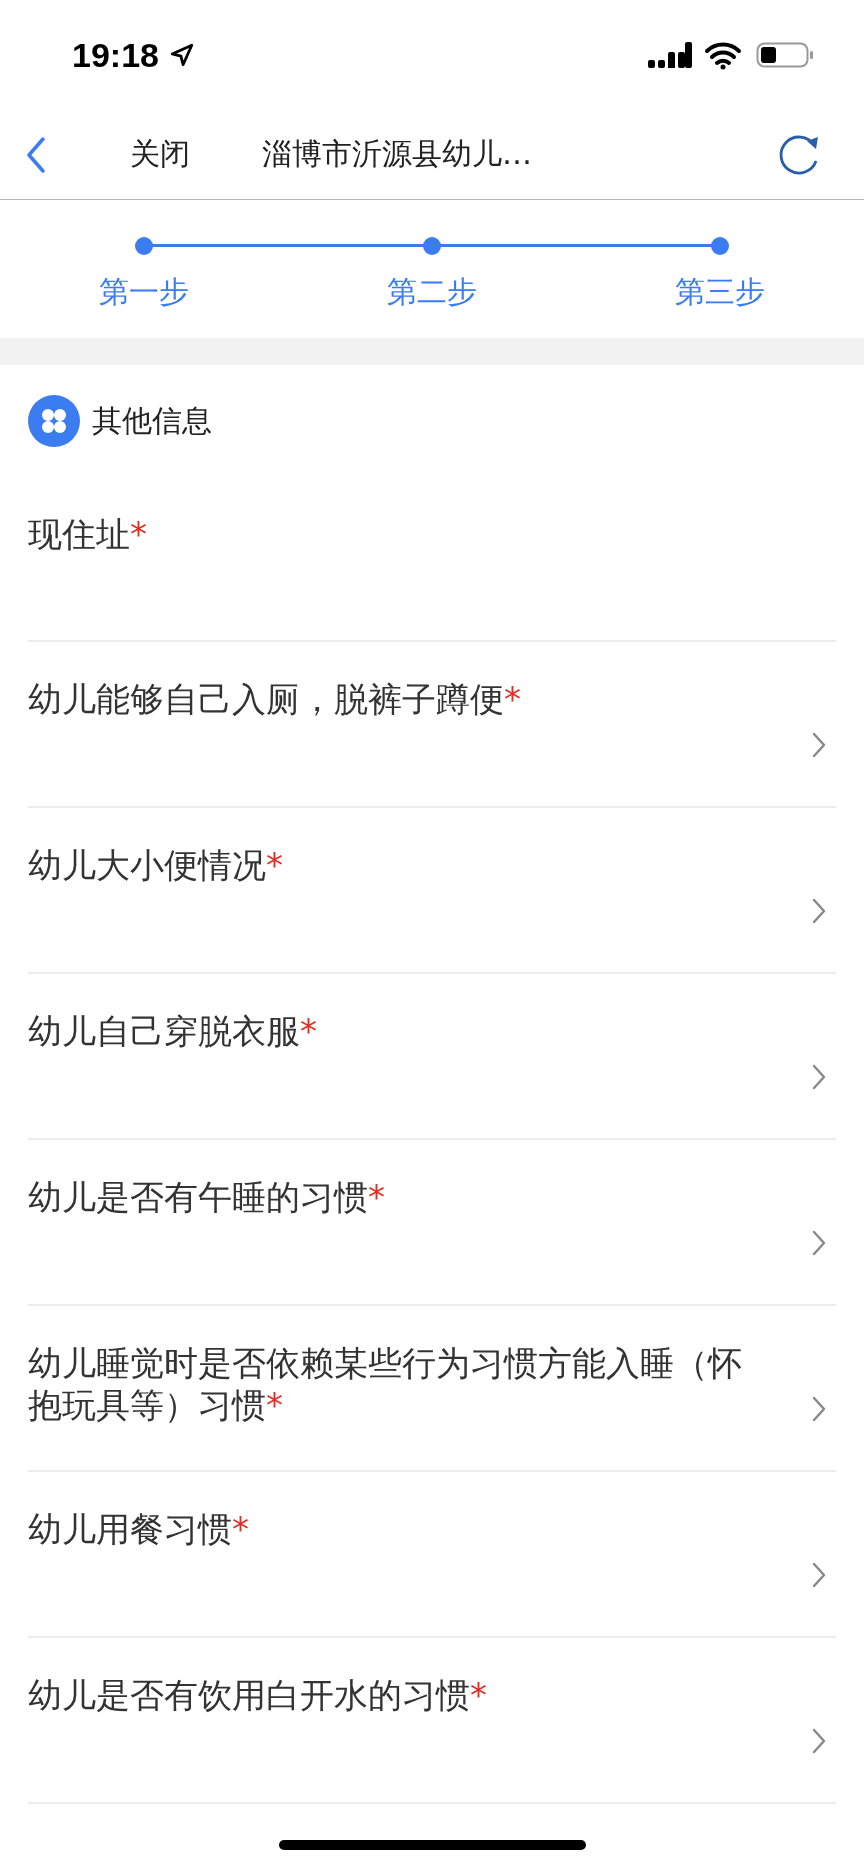 The image size is (864, 1869). Describe the element at coordinates (88, 534) in the screenshot. I see `field-label: 现住址*` at that location.